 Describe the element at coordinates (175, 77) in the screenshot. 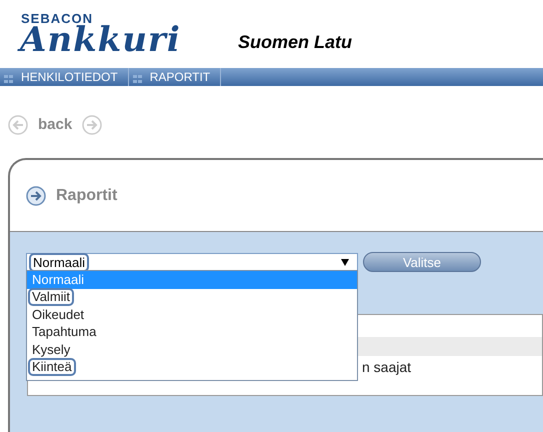

I see `nav-tab: RAPORTIT` at that location.